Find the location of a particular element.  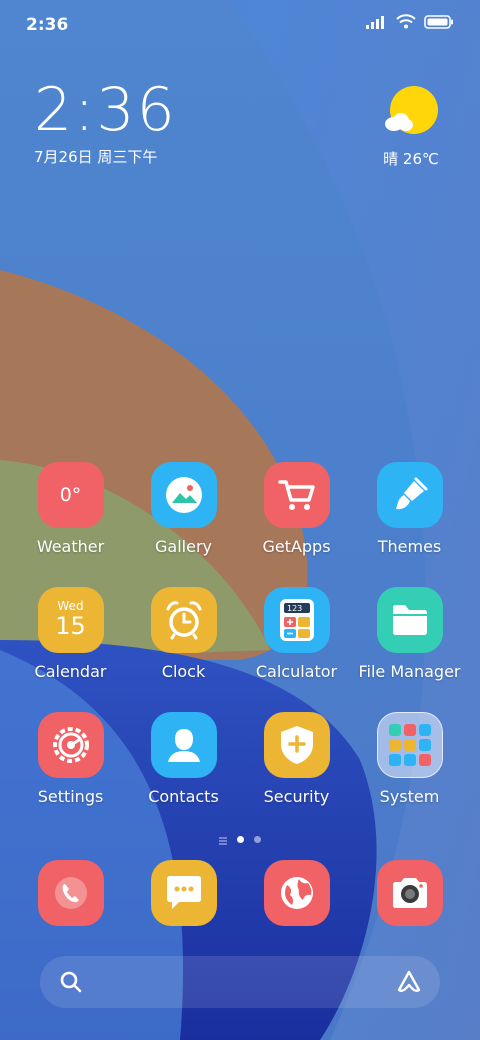

sunny-cloud-icon is located at coordinates (411, 115).